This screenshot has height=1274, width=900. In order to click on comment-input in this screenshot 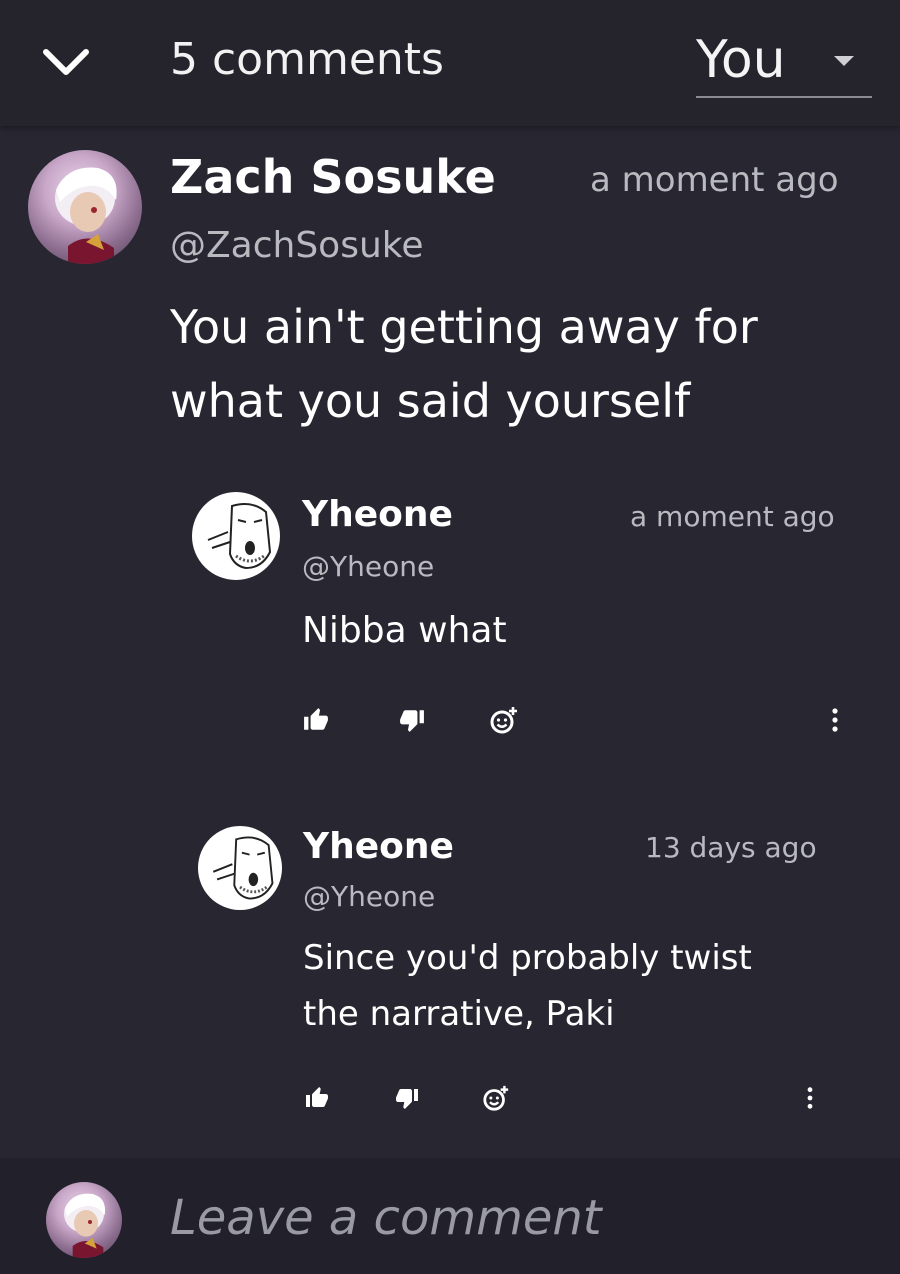, I will do `click(510, 1218)`.